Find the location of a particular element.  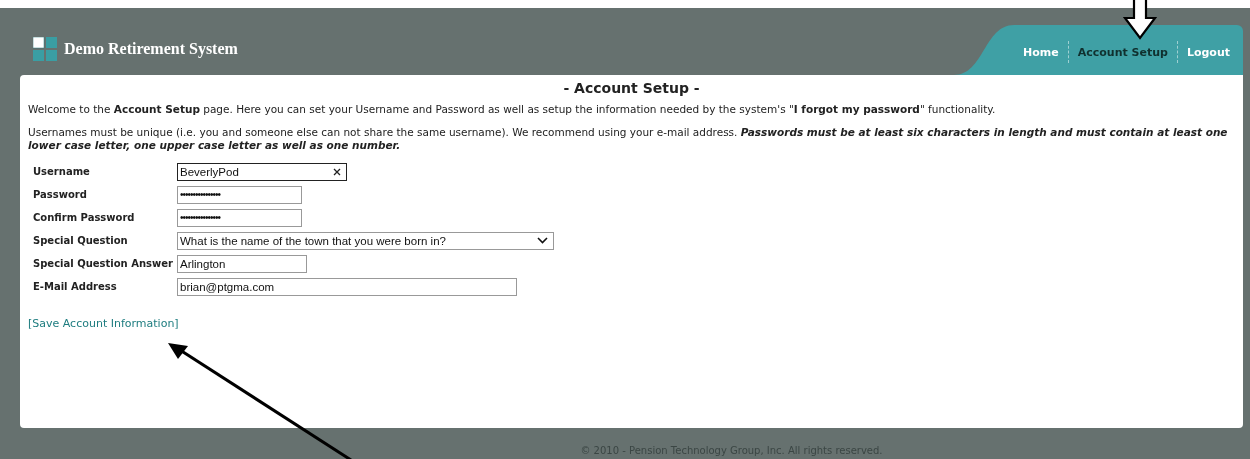

field-label: Username is located at coordinates (62, 171).